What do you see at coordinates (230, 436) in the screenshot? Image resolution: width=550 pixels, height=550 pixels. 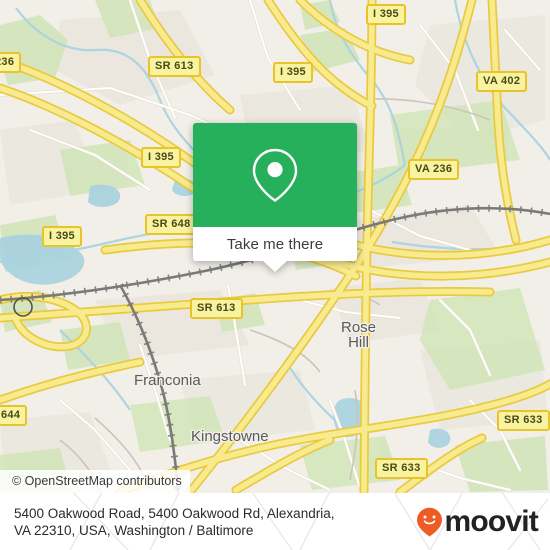 I see `place-label-kingstowne: Kingstowne` at bounding box center [230, 436].